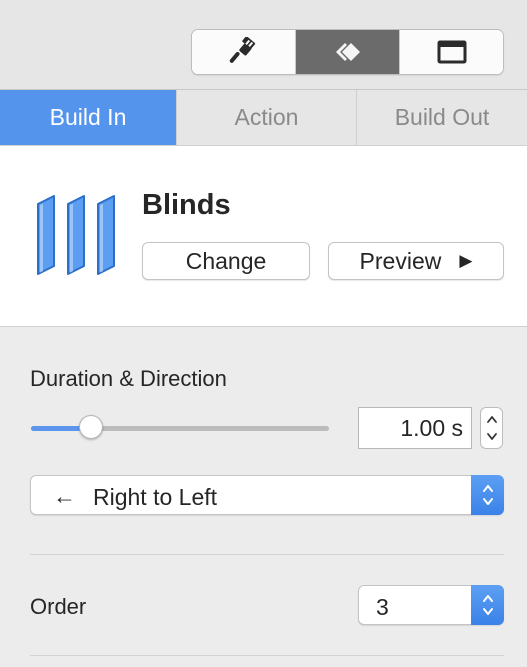 This screenshot has height=667, width=527. Describe the element at coordinates (128, 378) in the screenshot. I see `duration-direction-title: Duration & Direction` at that location.